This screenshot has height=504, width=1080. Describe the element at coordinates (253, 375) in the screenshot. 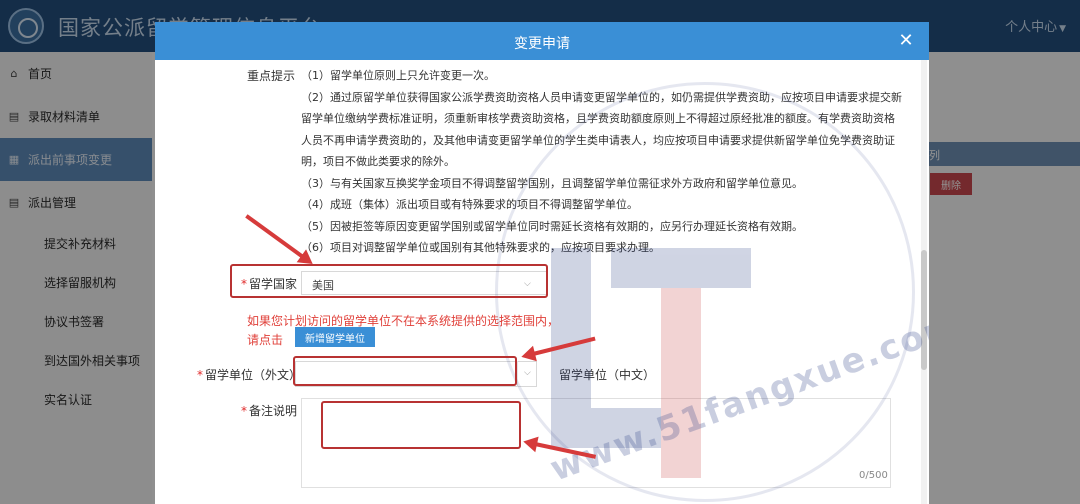

I see `unit-foreign-label-text: 留学单位（外文）` at that location.